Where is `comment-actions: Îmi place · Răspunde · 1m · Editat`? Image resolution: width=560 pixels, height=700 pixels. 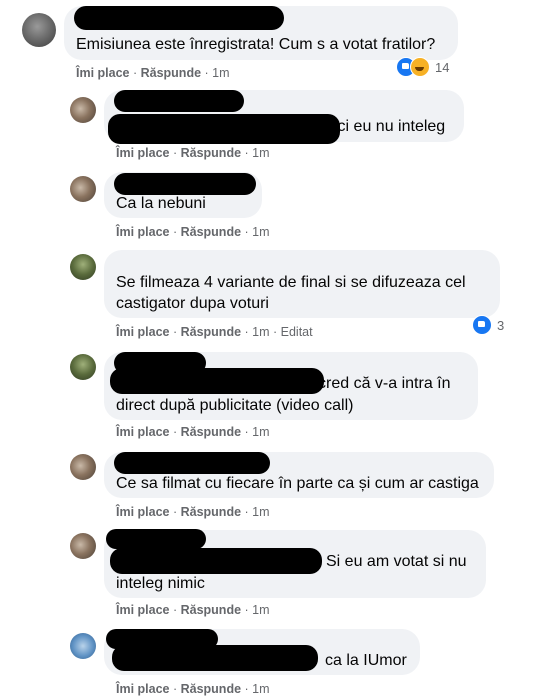
comment-actions: Îmi place · Răspunde · 1m · Editat is located at coordinates (214, 332).